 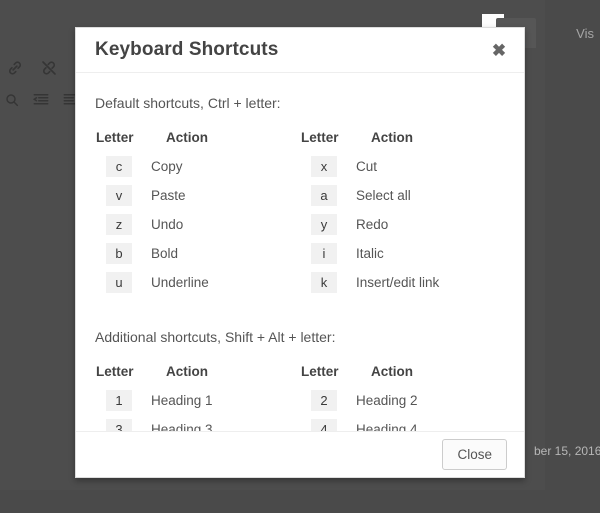 What do you see at coordinates (119, 253) in the screenshot?
I see `shortcut-key: b` at bounding box center [119, 253].